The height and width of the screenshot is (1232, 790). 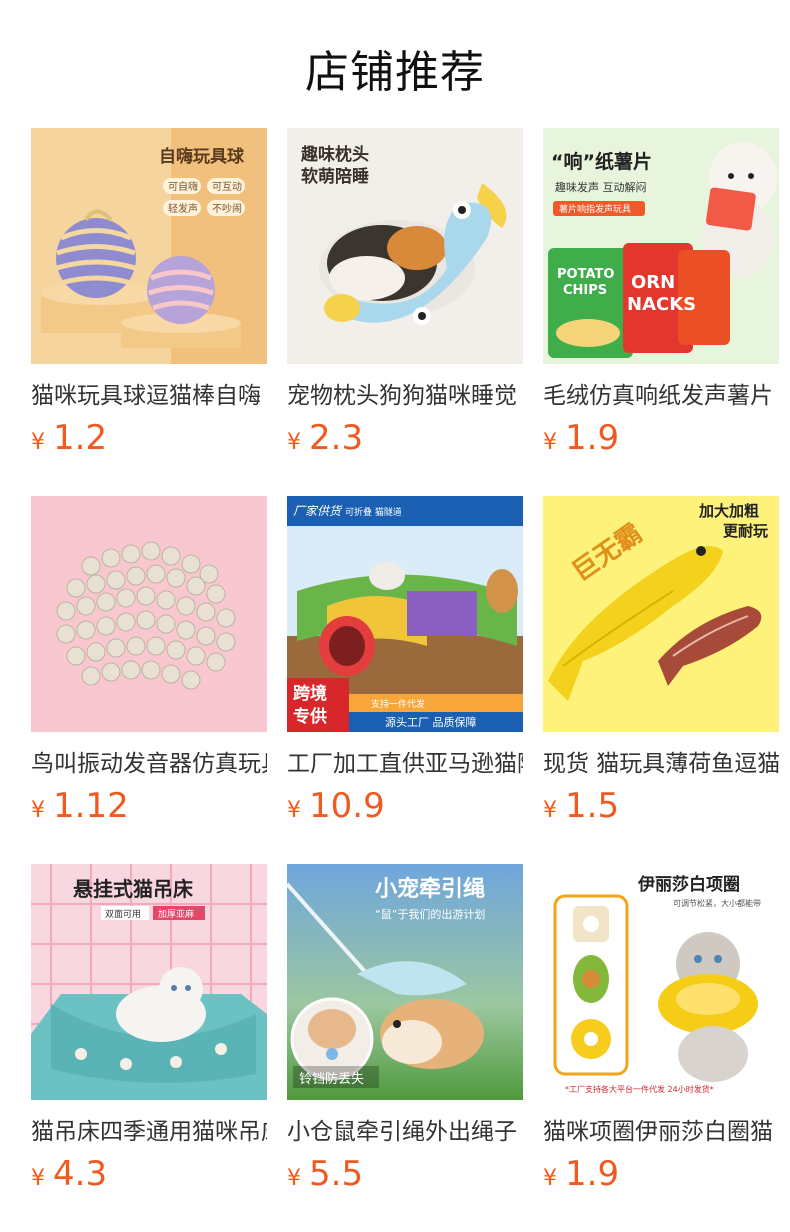 I want to click on product-price: ¥1.5, so click(x=581, y=806).